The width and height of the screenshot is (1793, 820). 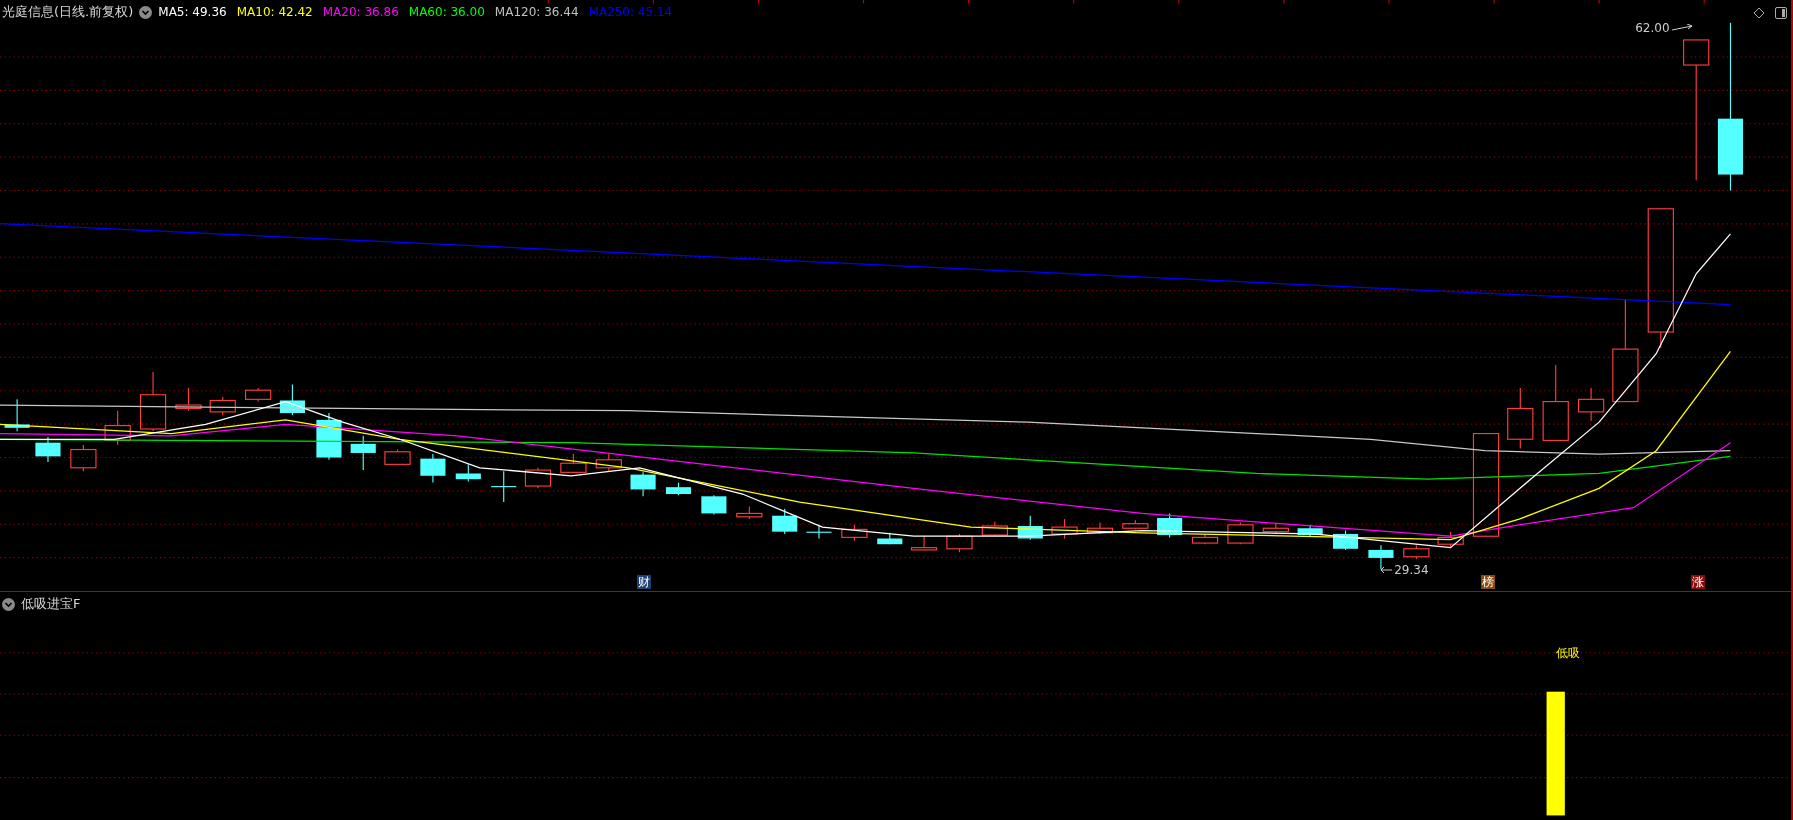 What do you see at coordinates (1759, 13) in the screenshot?
I see `diamond-icon` at bounding box center [1759, 13].